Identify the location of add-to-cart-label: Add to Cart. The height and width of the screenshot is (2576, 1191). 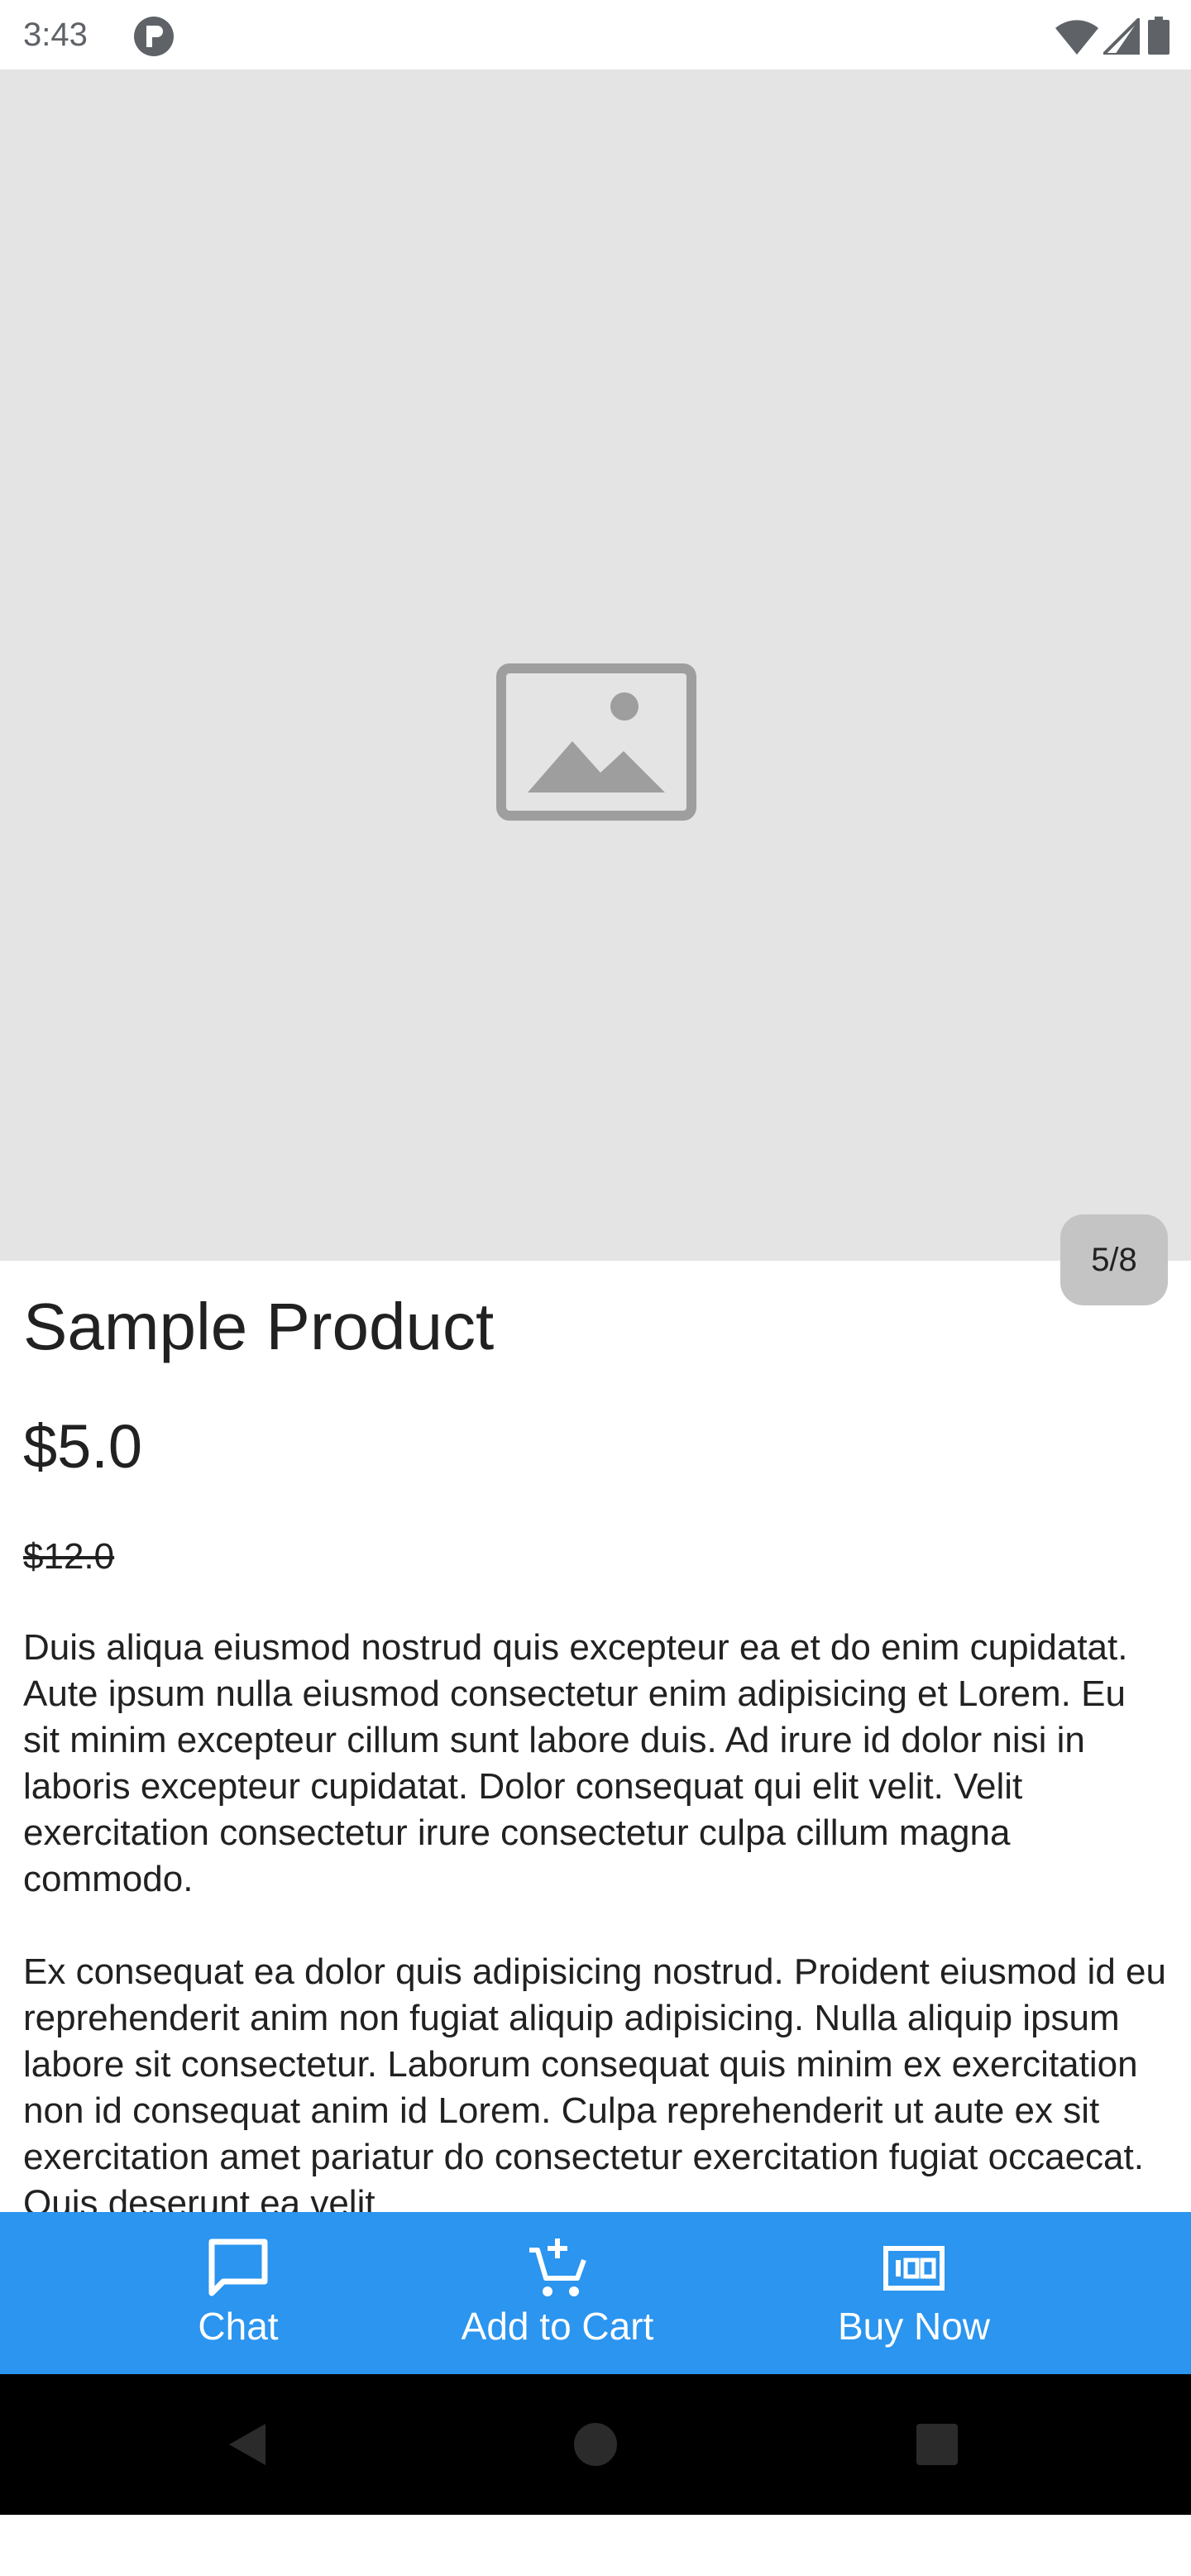
(557, 2326).